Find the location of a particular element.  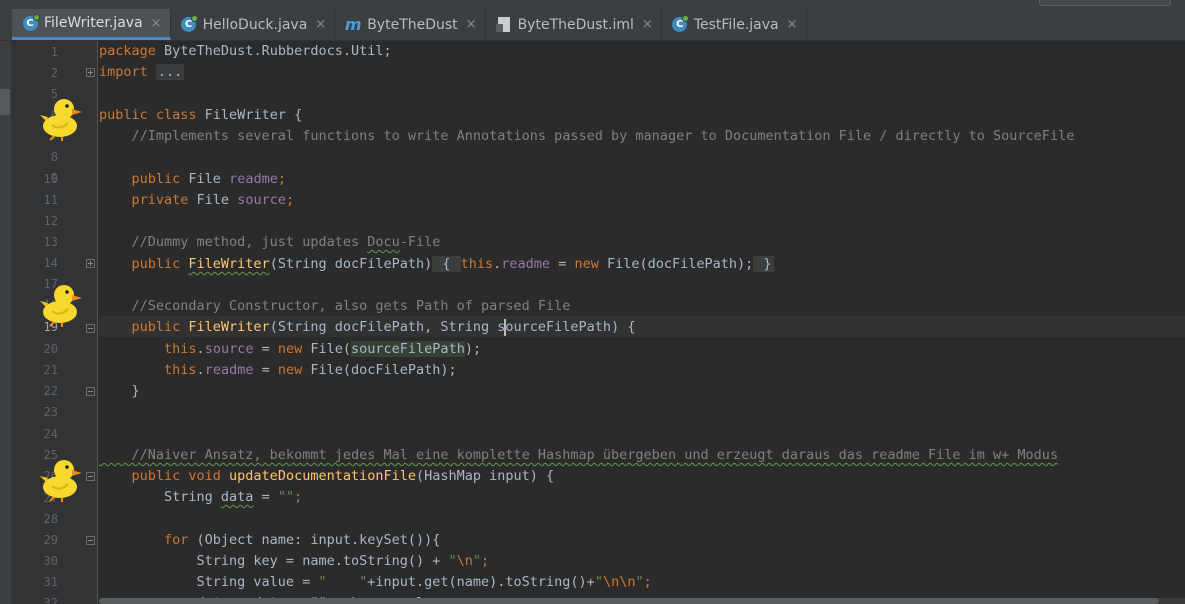

line-number: 31 is located at coordinates (50, 582).